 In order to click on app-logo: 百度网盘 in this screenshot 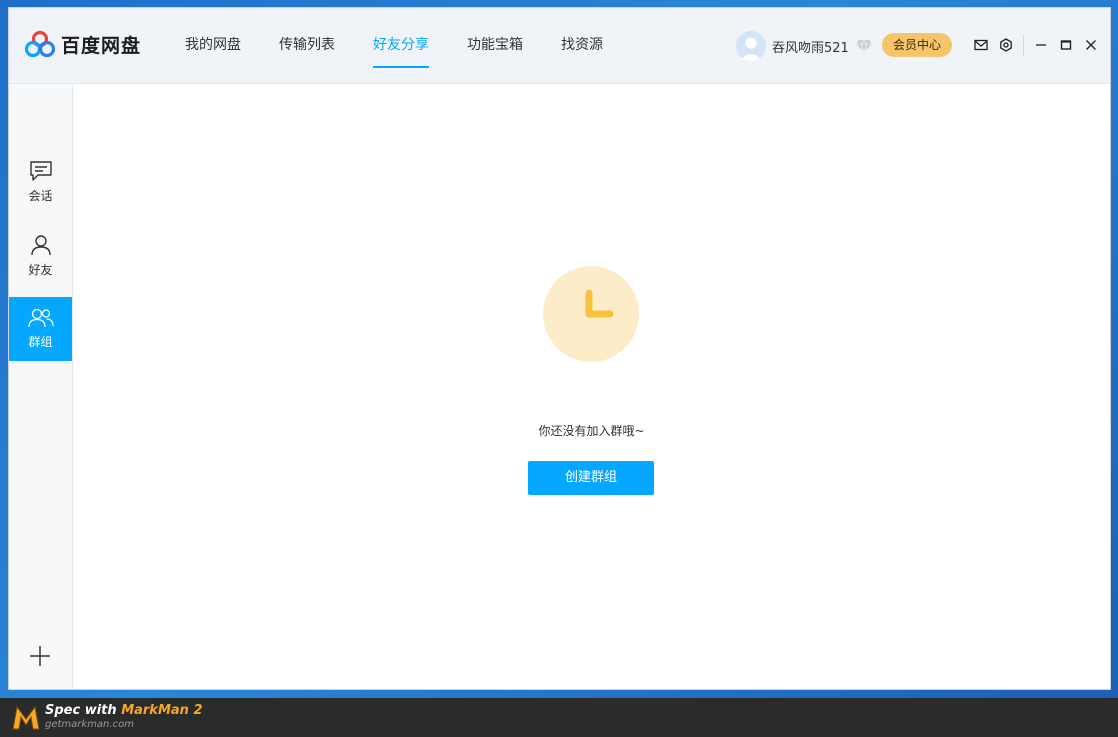, I will do `click(83, 44)`.